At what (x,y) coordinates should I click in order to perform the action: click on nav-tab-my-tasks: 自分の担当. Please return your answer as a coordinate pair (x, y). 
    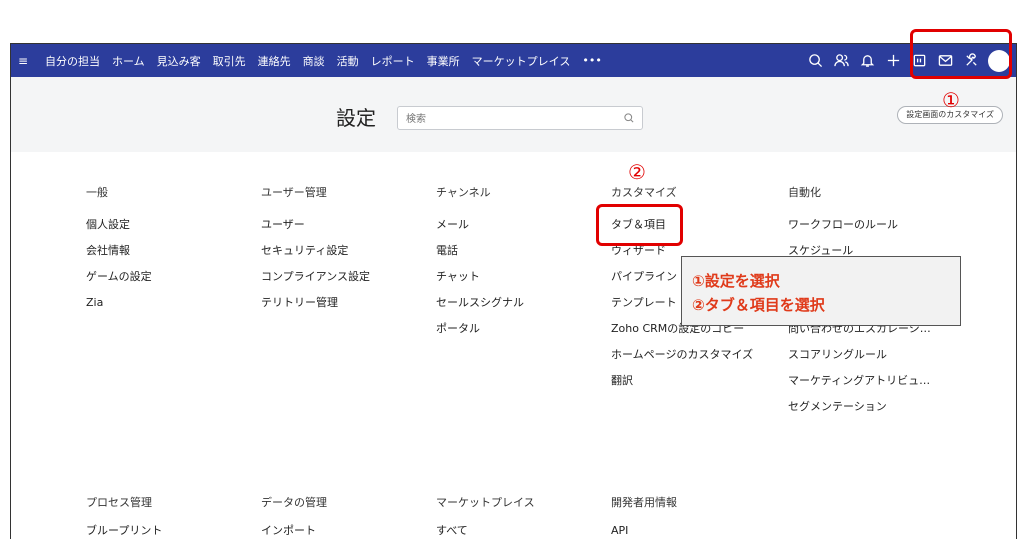
    Looking at the image, I should click on (72, 61).